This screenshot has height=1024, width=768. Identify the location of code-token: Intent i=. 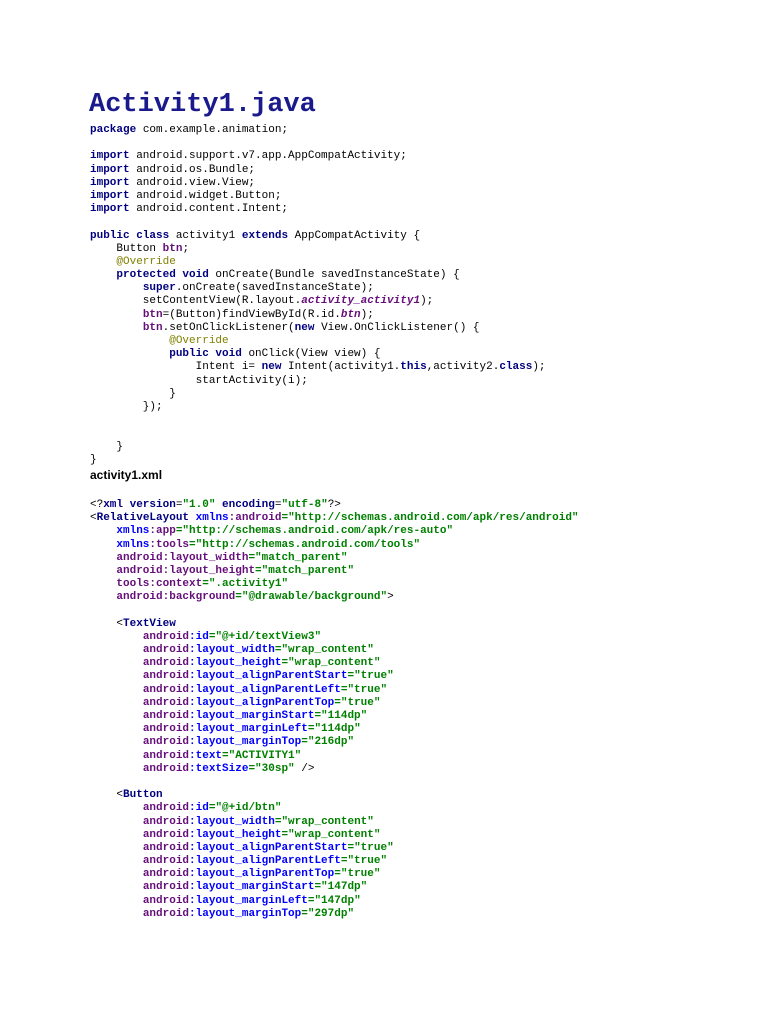
(176, 367).